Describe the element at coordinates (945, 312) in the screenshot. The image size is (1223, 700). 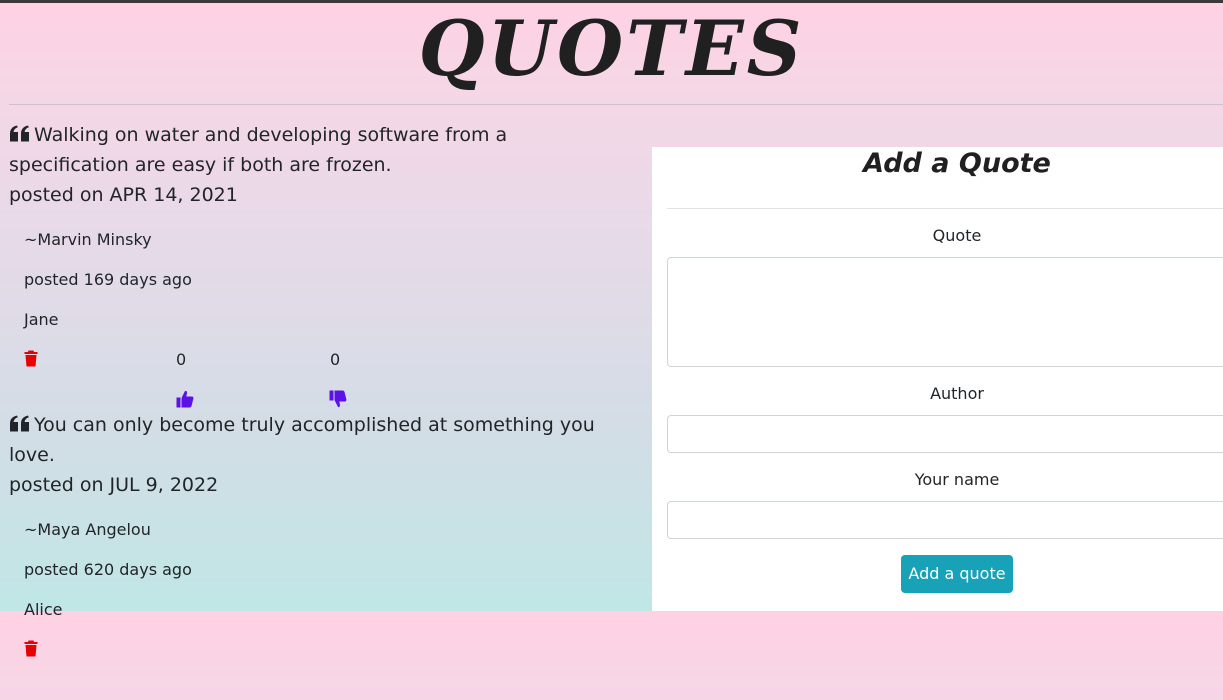
I see `quote-textarea` at that location.